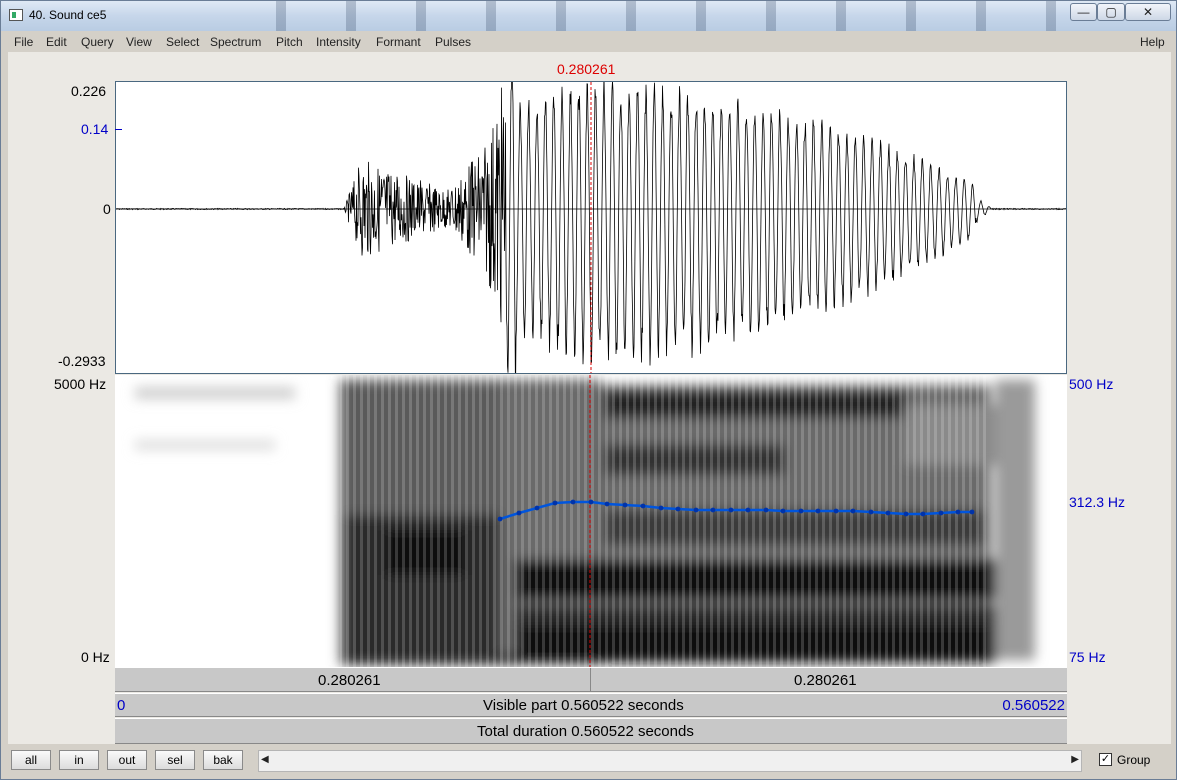  I want to click on zoom-out-button: out, so click(127, 760).